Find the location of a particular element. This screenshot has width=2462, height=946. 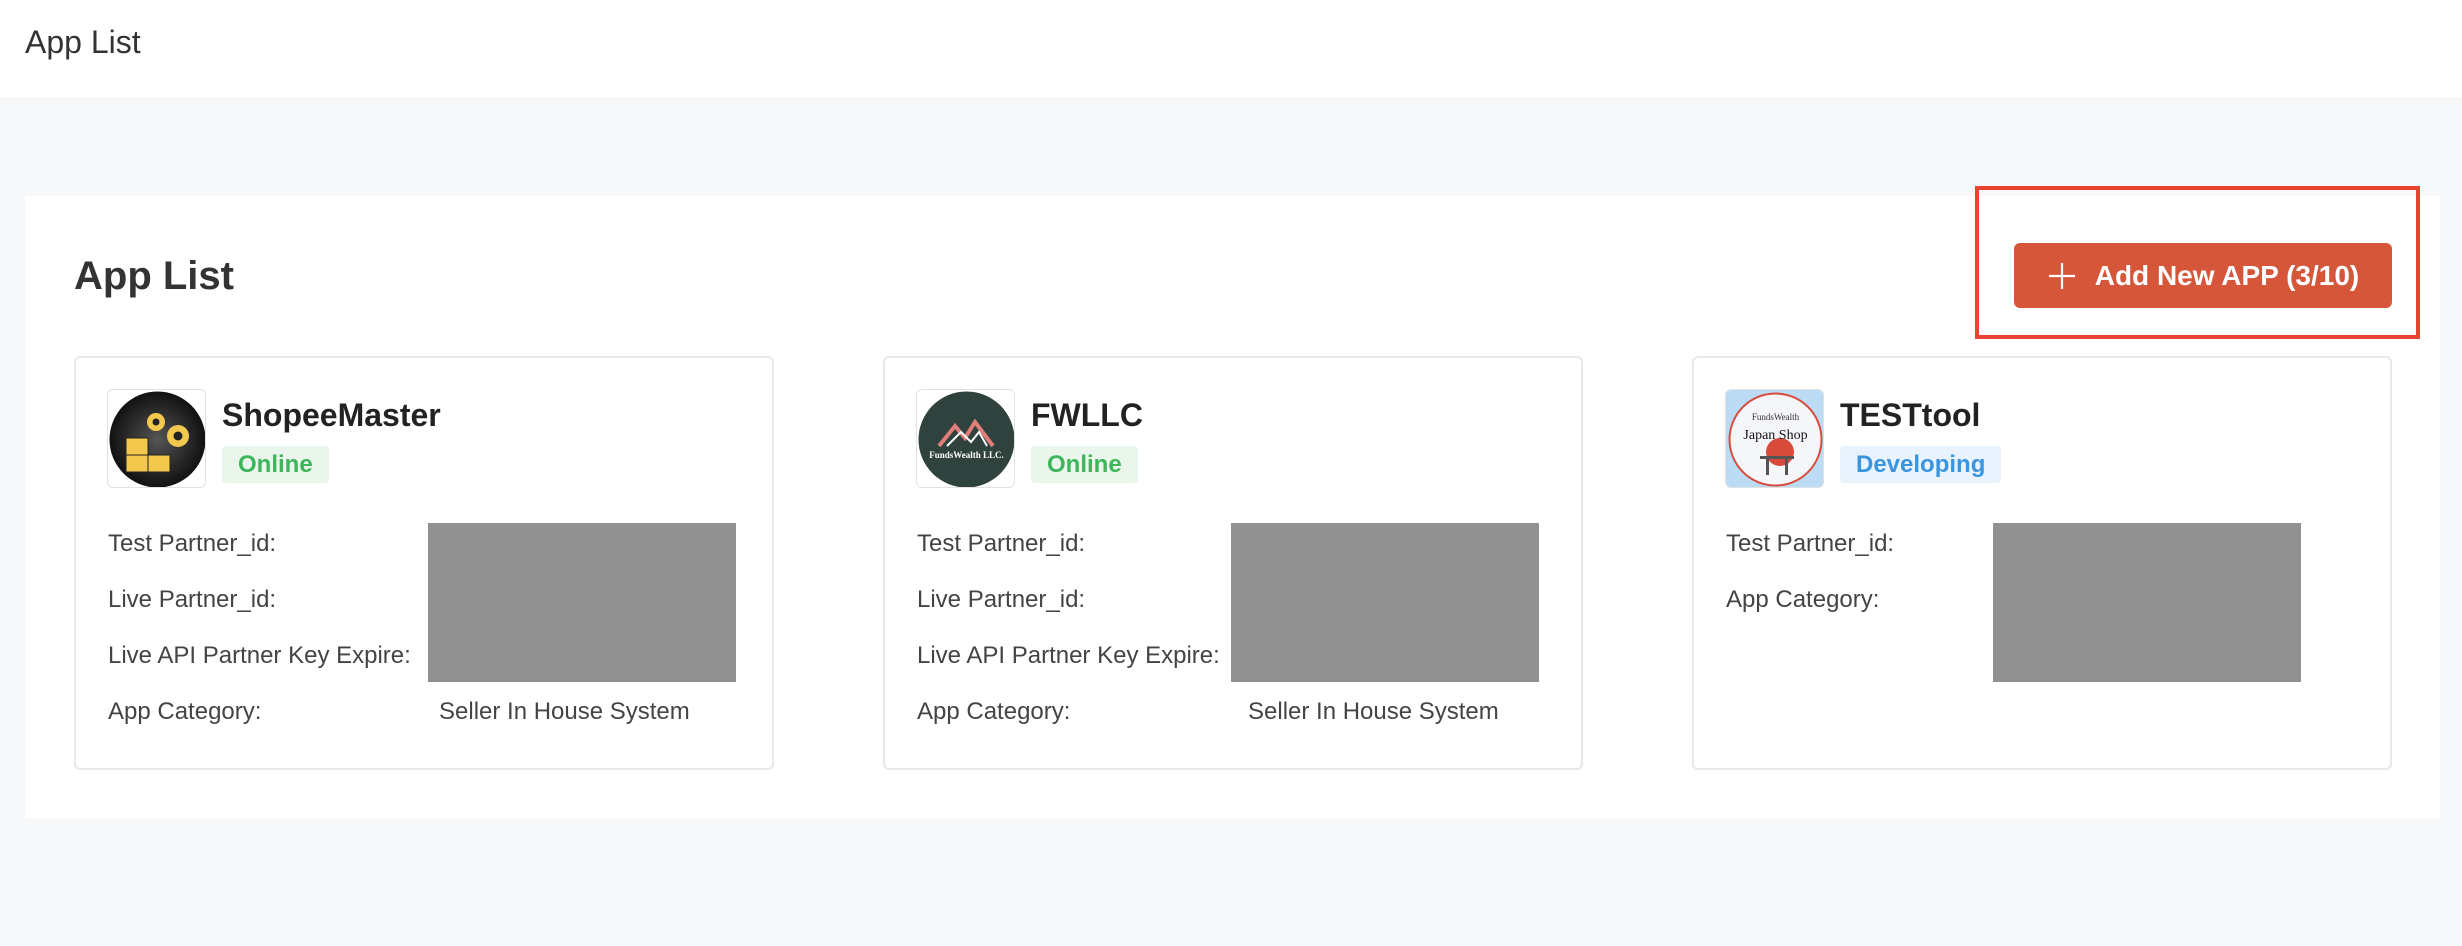

add-new-app-button: Add New APP (3/10) is located at coordinates (2203, 275).